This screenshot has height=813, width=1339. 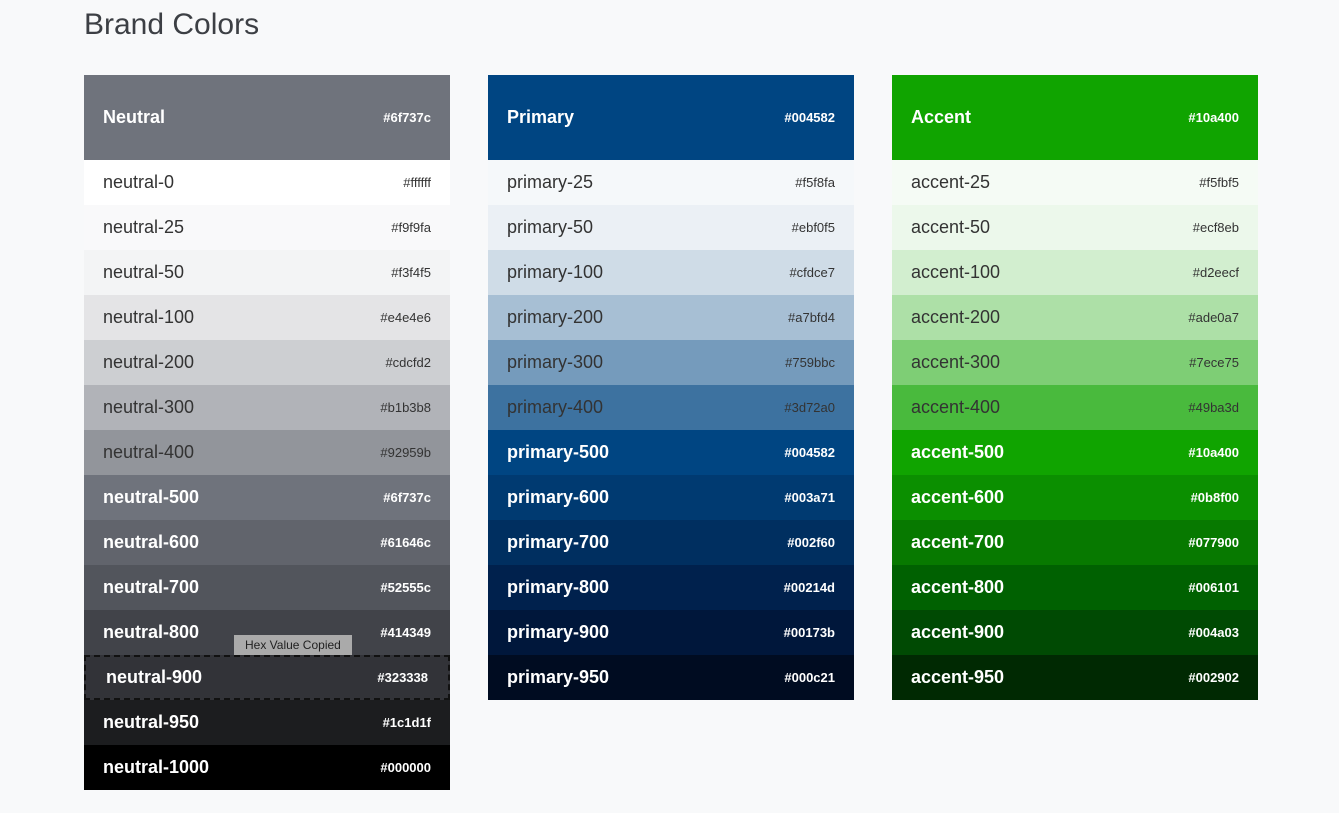 I want to click on swatch-hex: #7ece75, so click(x=1214, y=362).